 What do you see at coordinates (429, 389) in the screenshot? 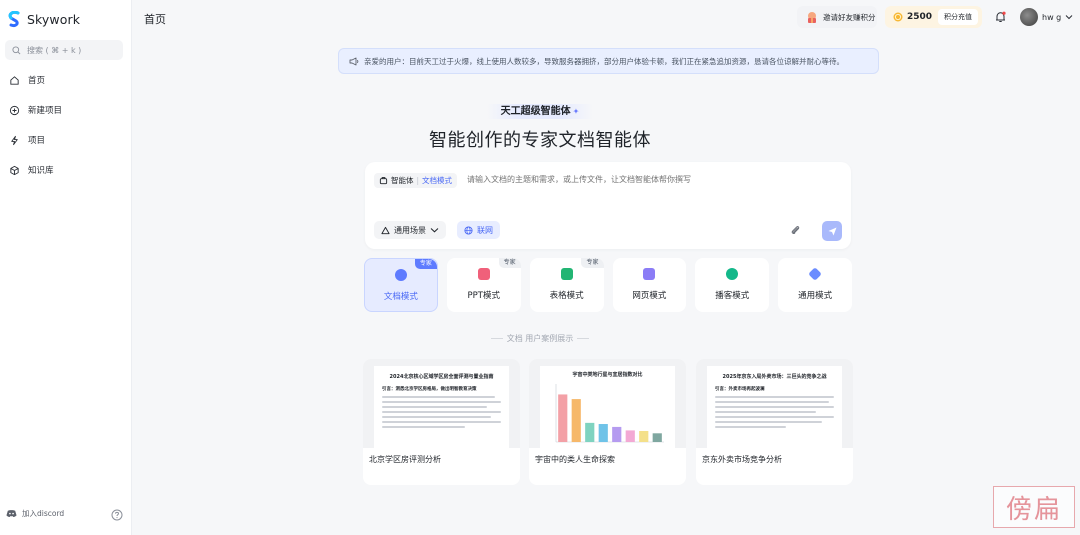
I see `doc-subtitle: 引言：洞悉北京学区房格局，做出明智教育决策` at bounding box center [429, 389].